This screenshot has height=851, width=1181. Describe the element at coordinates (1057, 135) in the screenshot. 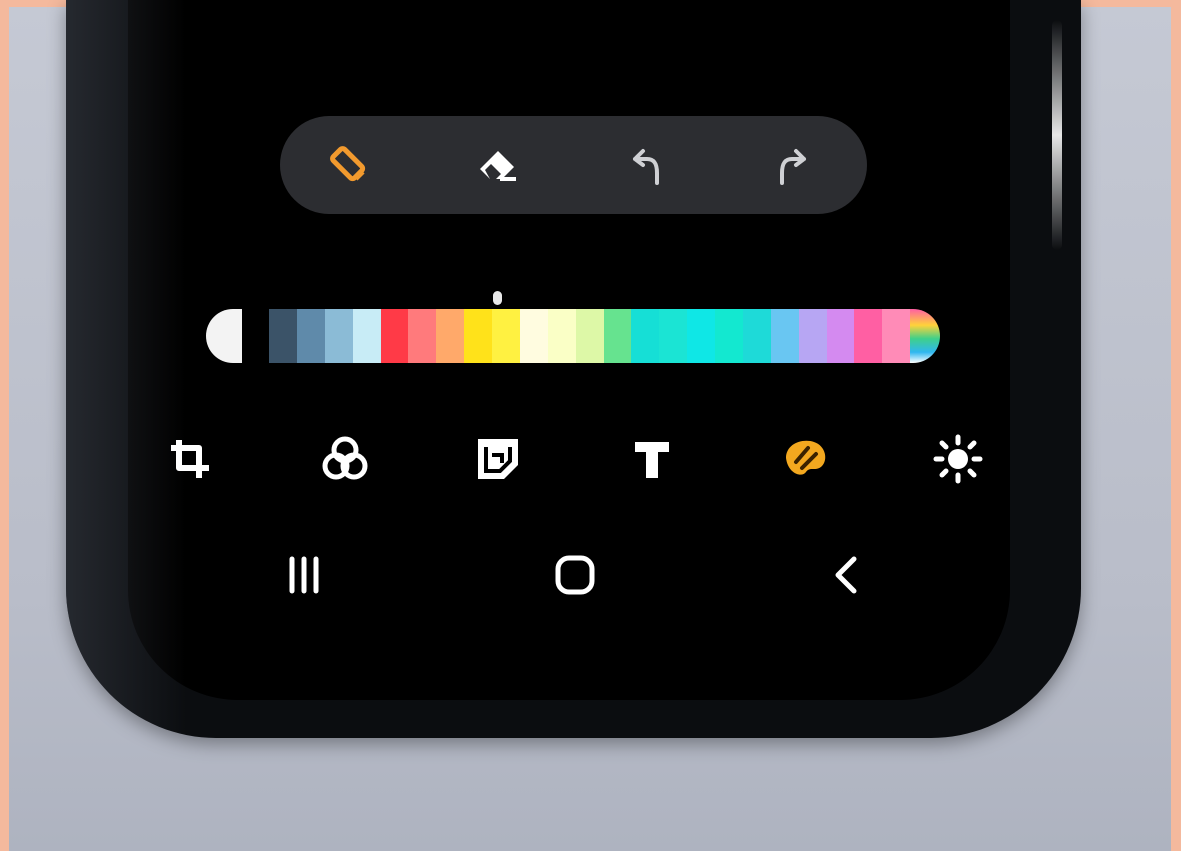

I see `phone-edge-reflection` at that location.